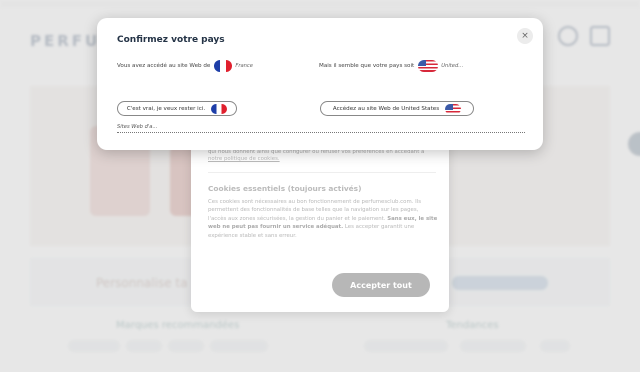  Describe the element at coordinates (381, 285) in the screenshot. I see `accept-all-button: Accepter tout` at that location.